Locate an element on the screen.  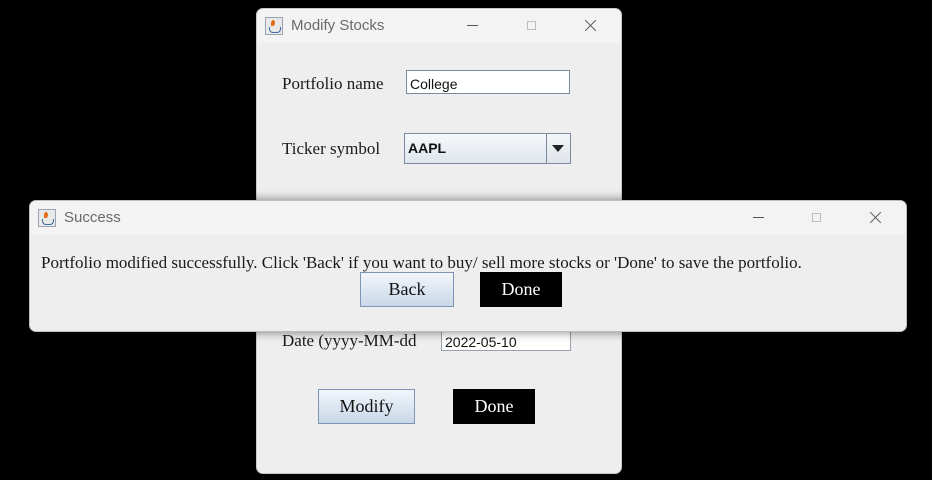
modify-button: Modify is located at coordinates (366, 406).